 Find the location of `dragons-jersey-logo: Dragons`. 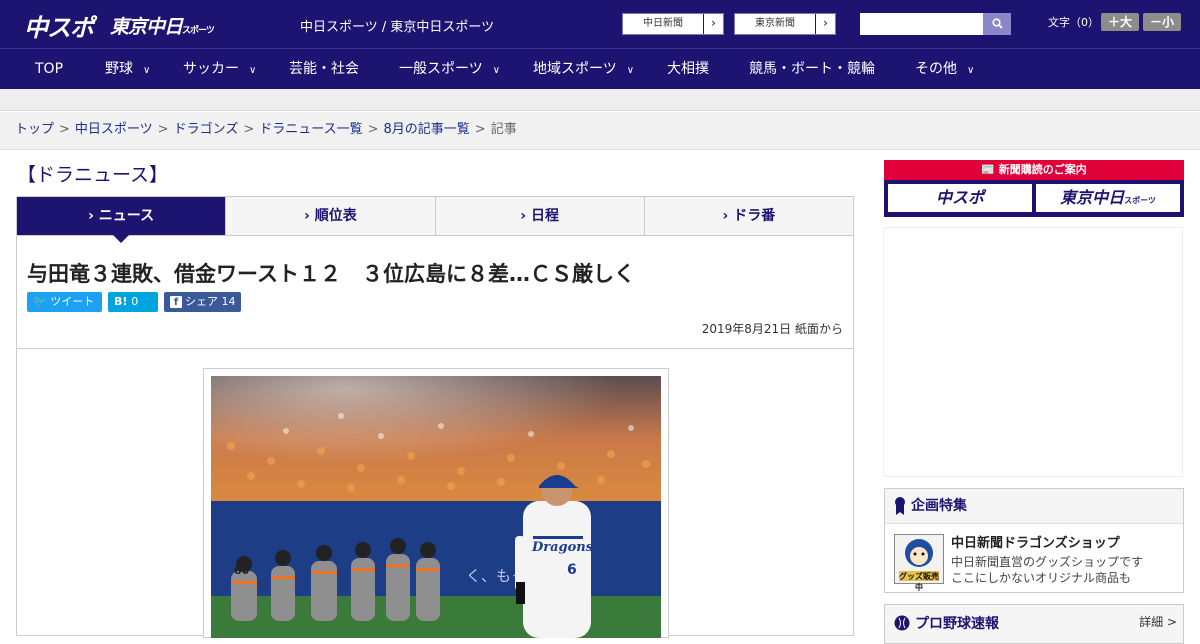

dragons-jersey-logo: Dragons is located at coordinates (562, 547).